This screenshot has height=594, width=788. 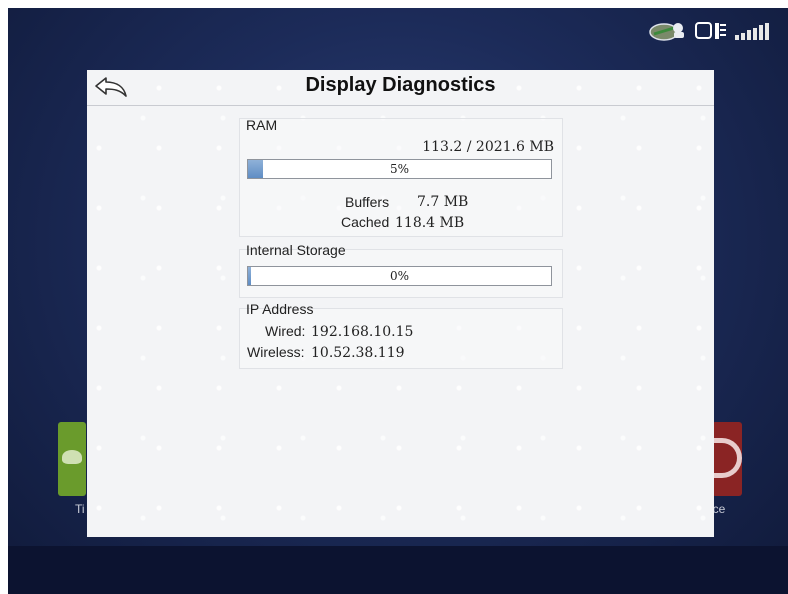 I want to click on buffers-value: 7.7 MB, so click(x=443, y=202).